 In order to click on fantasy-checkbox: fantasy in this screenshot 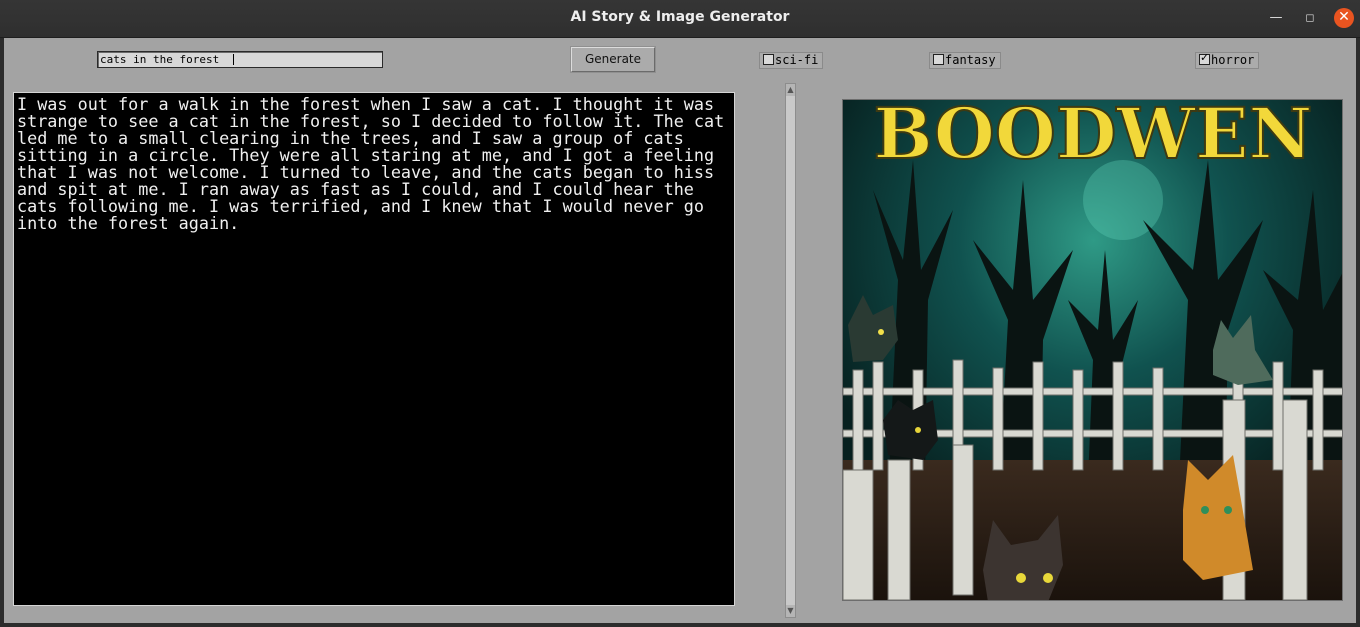, I will do `click(965, 60)`.